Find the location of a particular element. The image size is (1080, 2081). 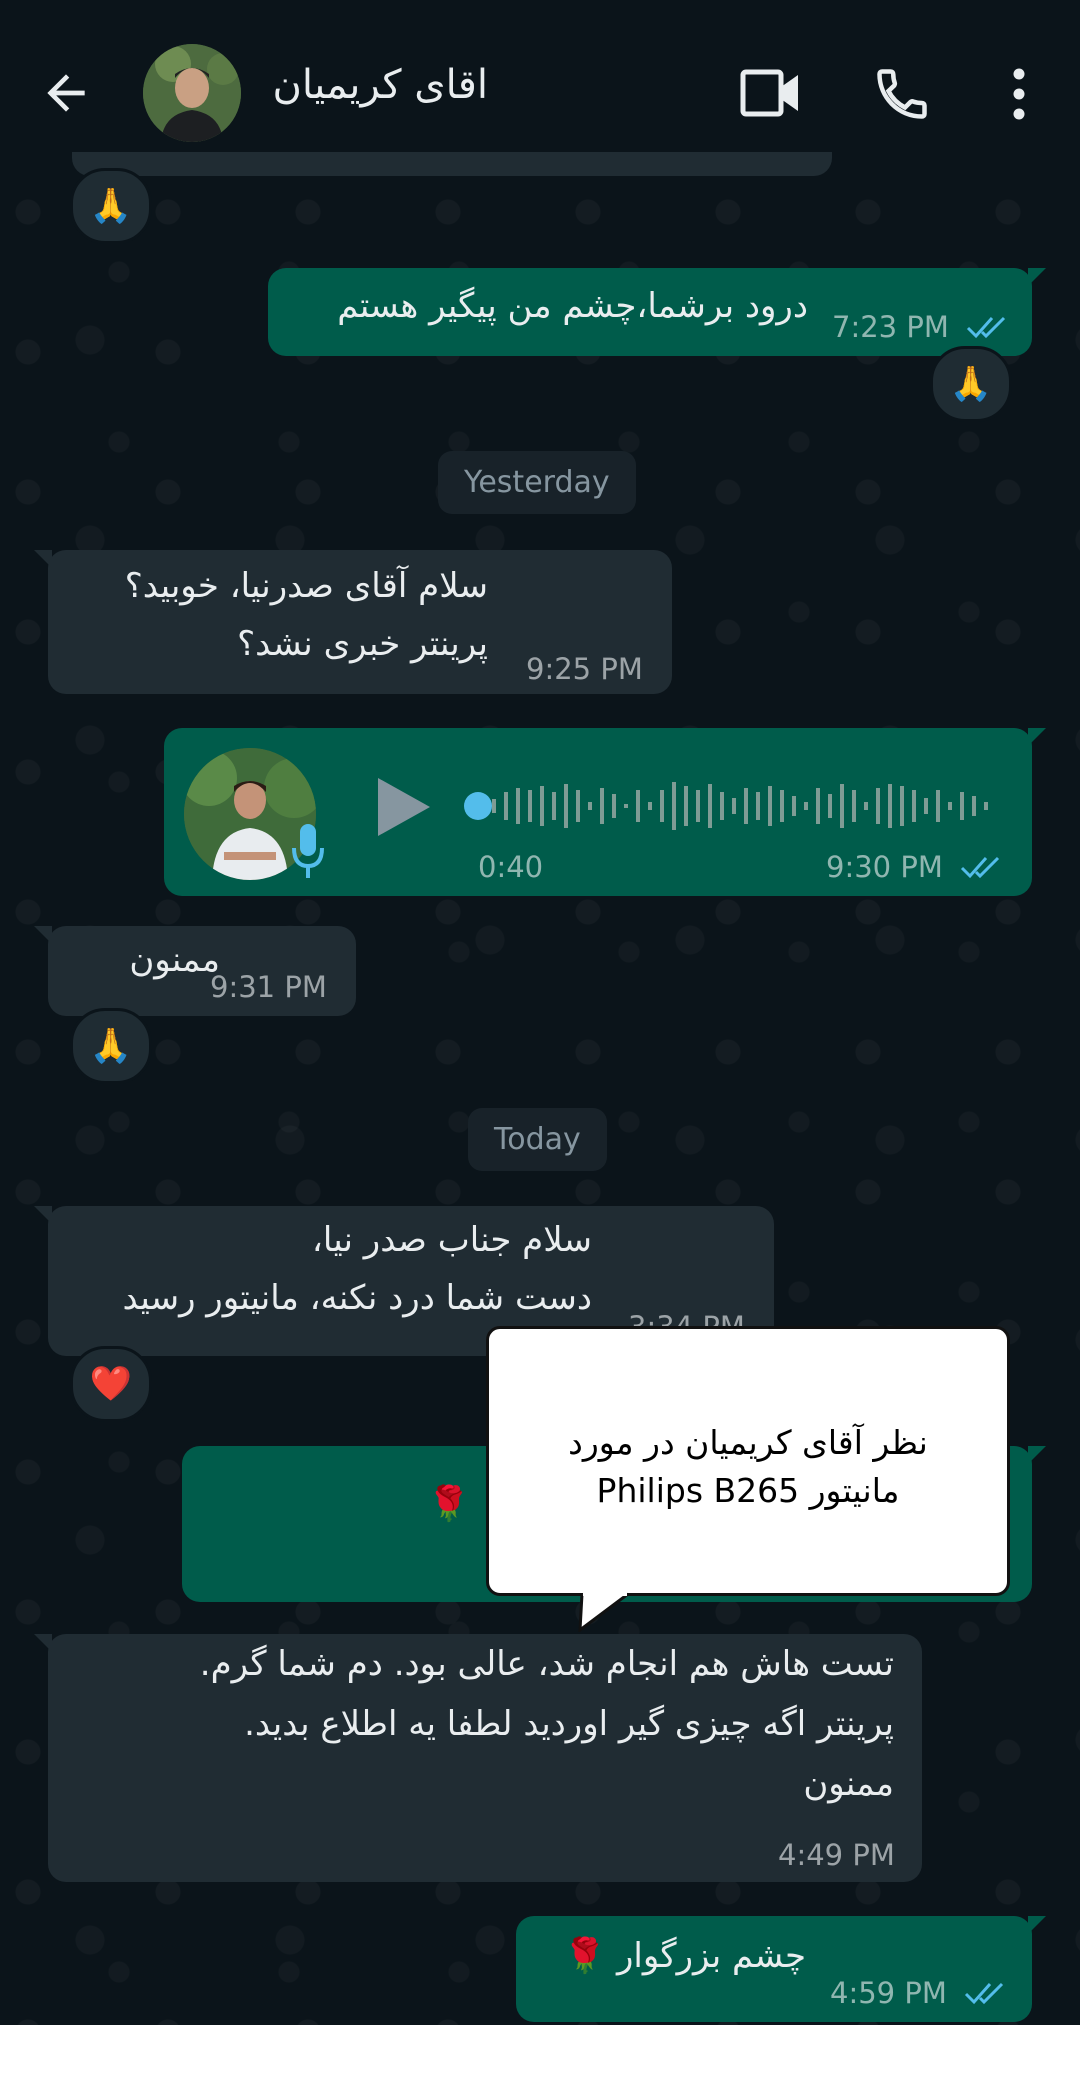

date-separator: Today is located at coordinates (537, 1139).